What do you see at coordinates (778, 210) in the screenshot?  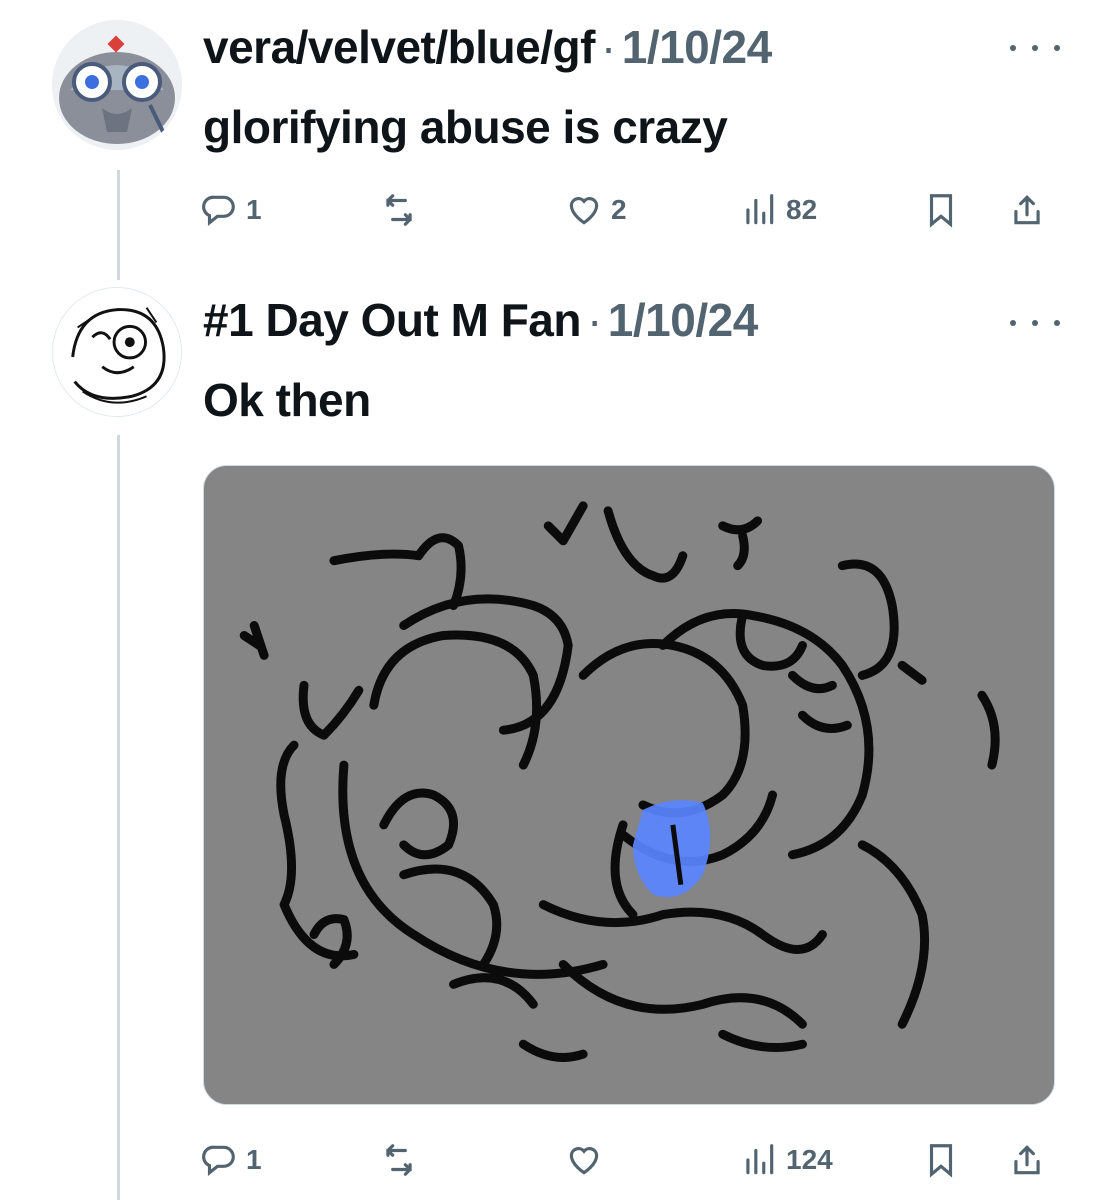 I see `views-button: 82` at bounding box center [778, 210].